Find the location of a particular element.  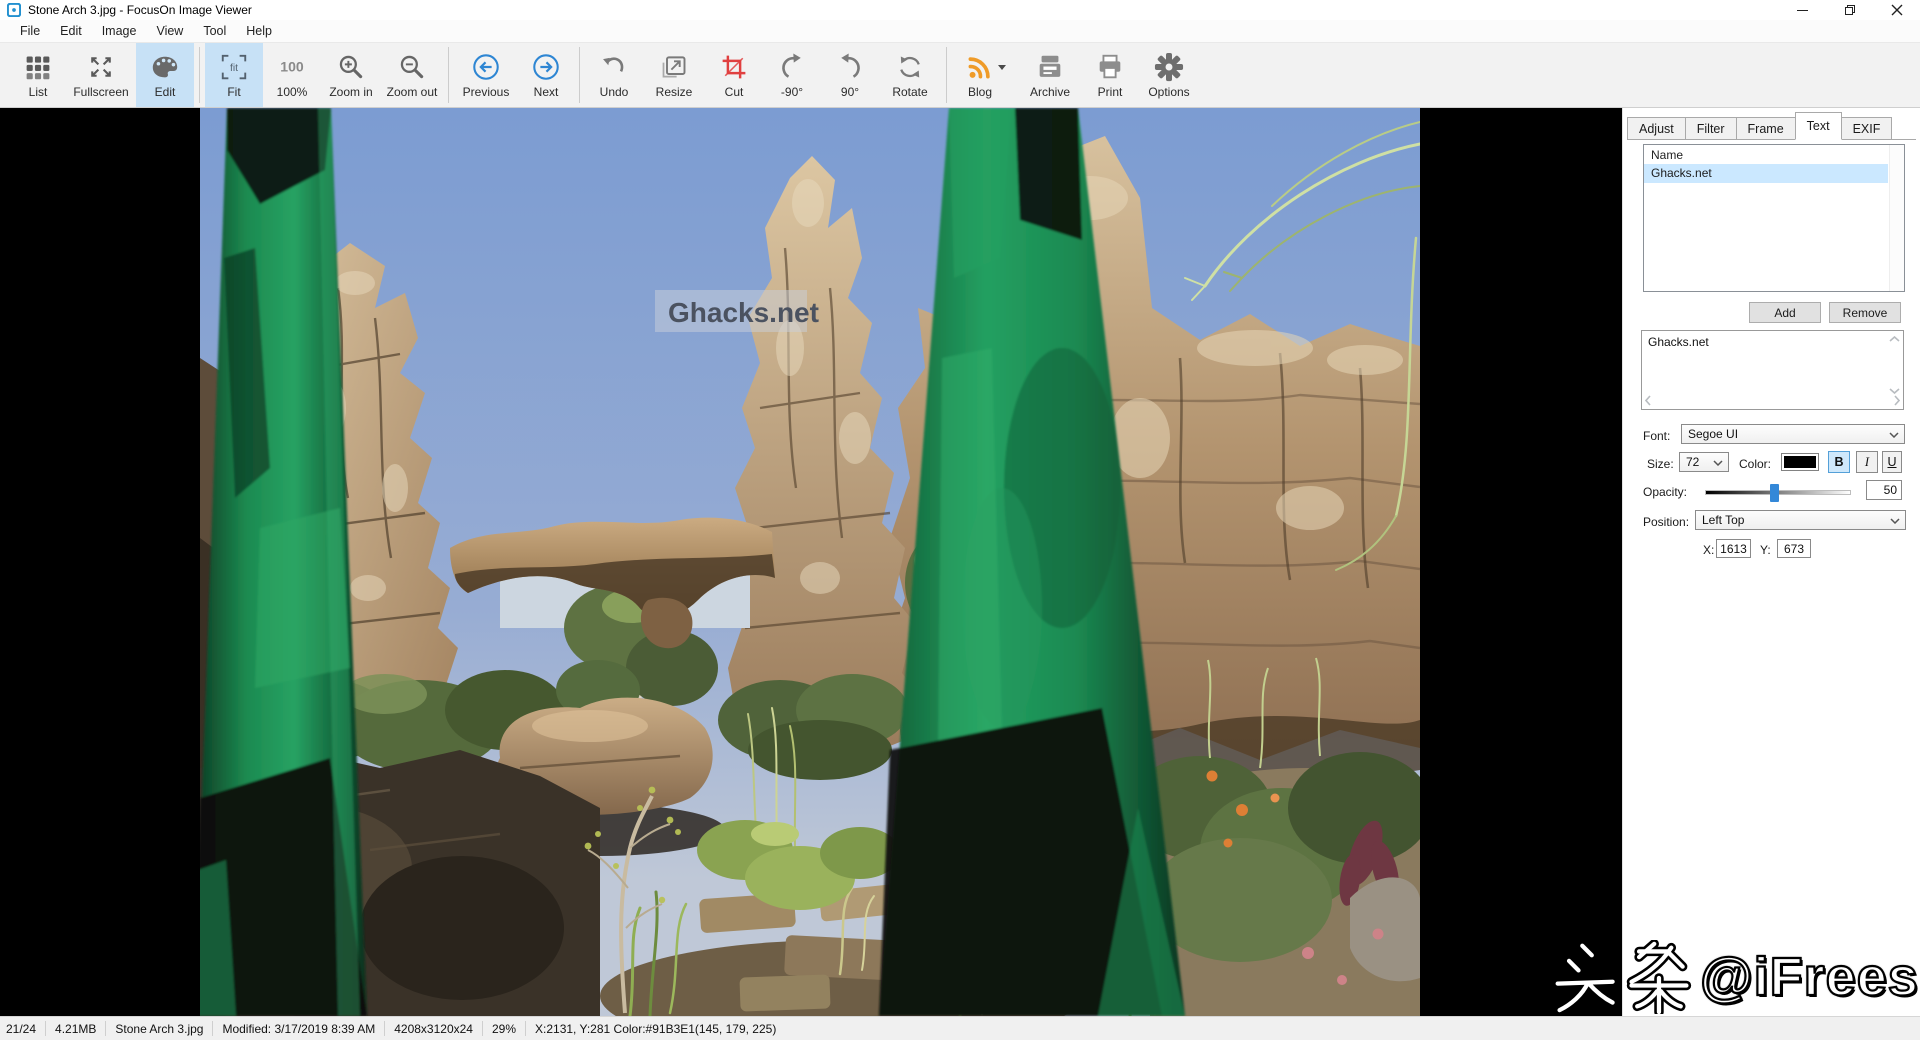

size-select: 72 is located at coordinates (1704, 462).